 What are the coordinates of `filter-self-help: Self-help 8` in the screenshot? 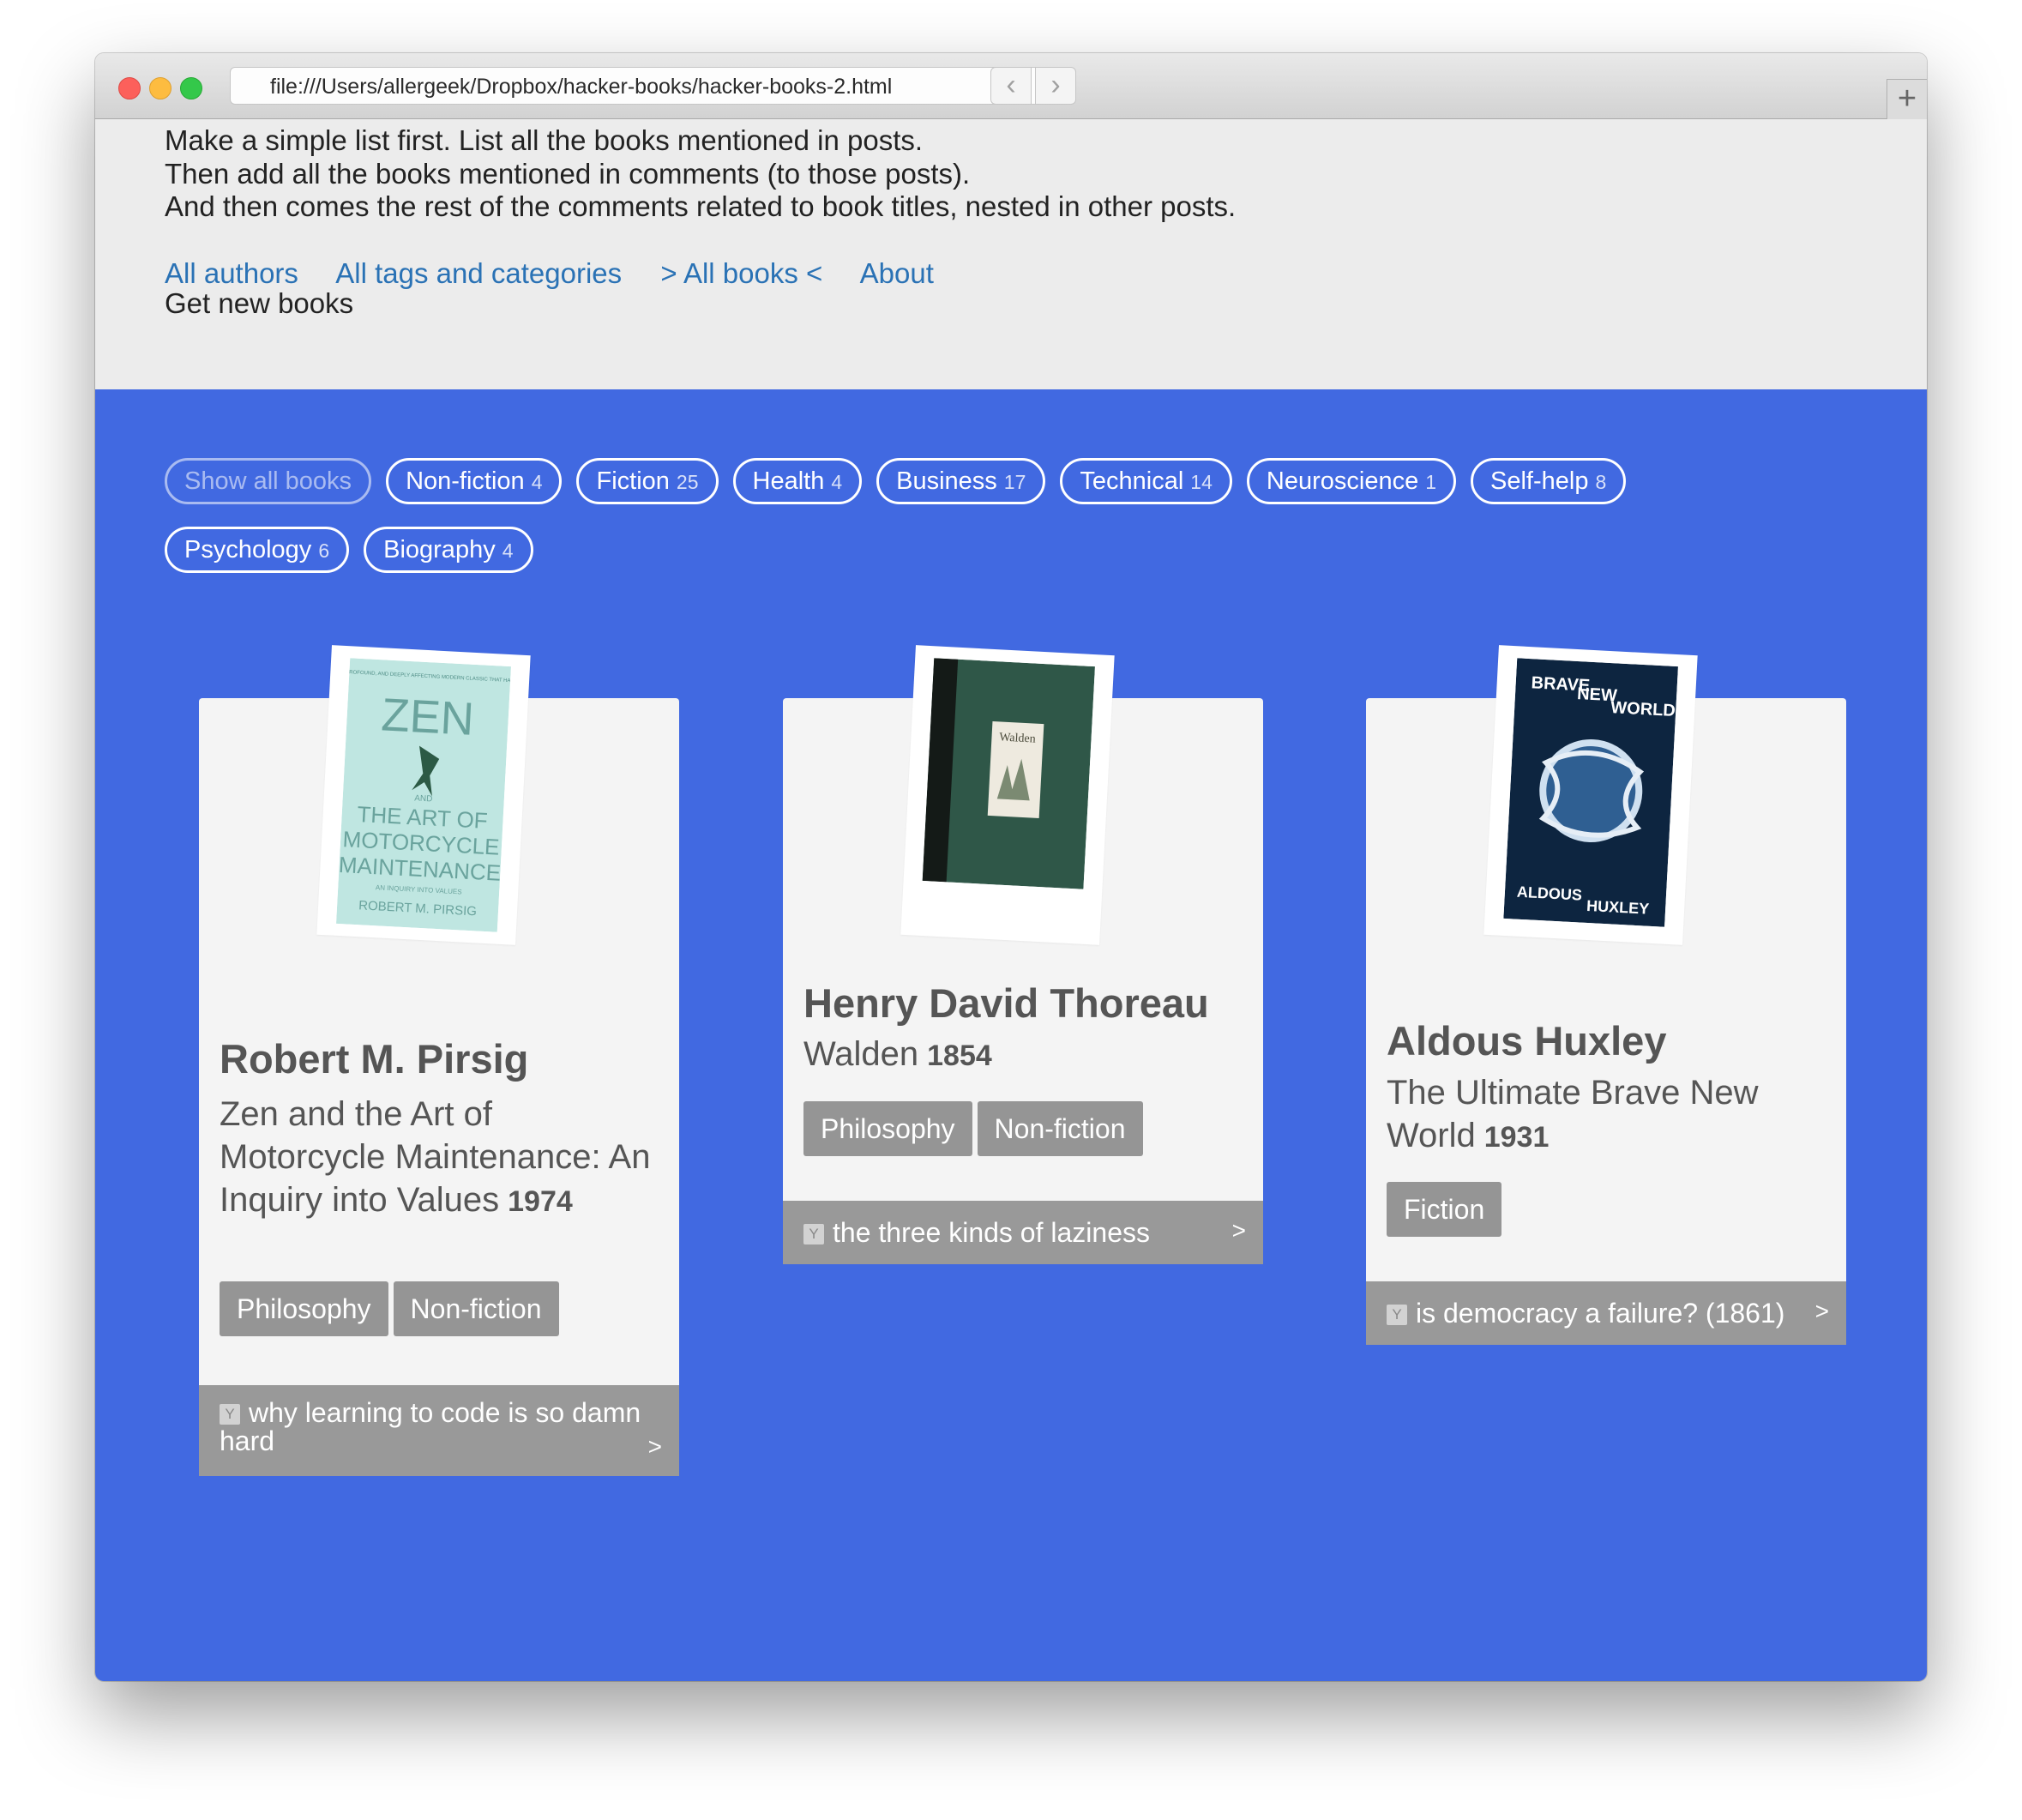 It's located at (1549, 481).